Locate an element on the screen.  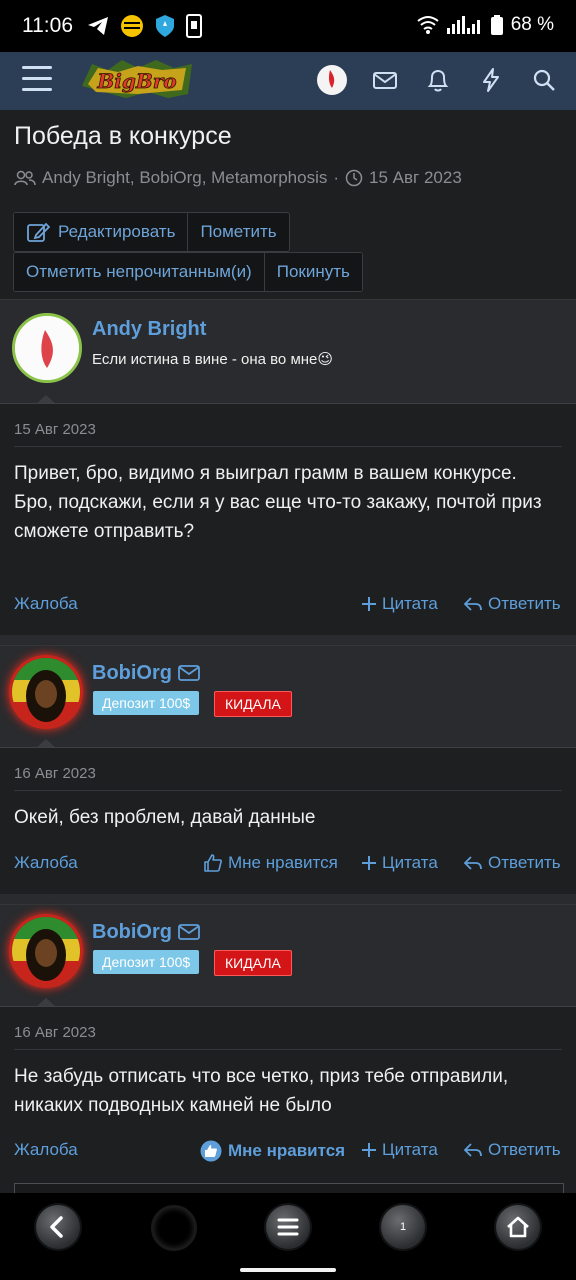
participants: Andy Bright, BobiOrg, Metamorphosis is located at coordinates (184, 178).